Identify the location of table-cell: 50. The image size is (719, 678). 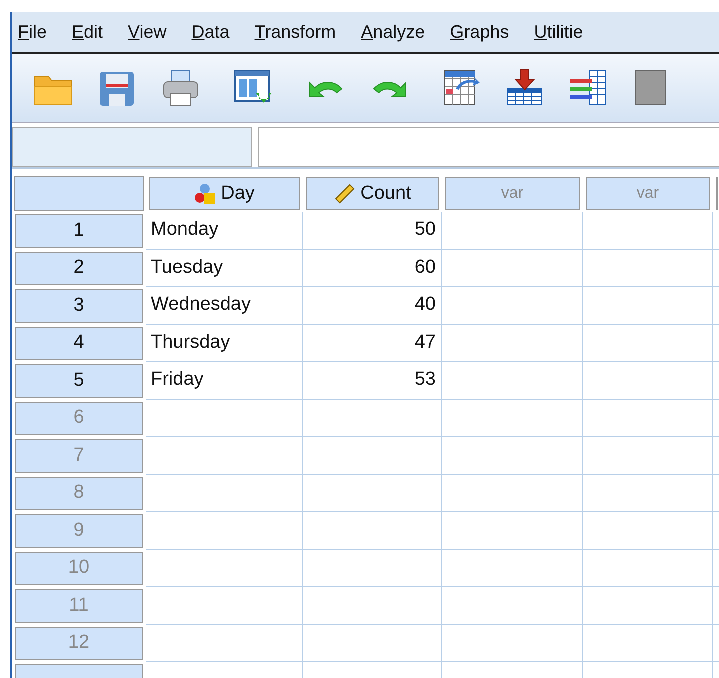
(372, 231).